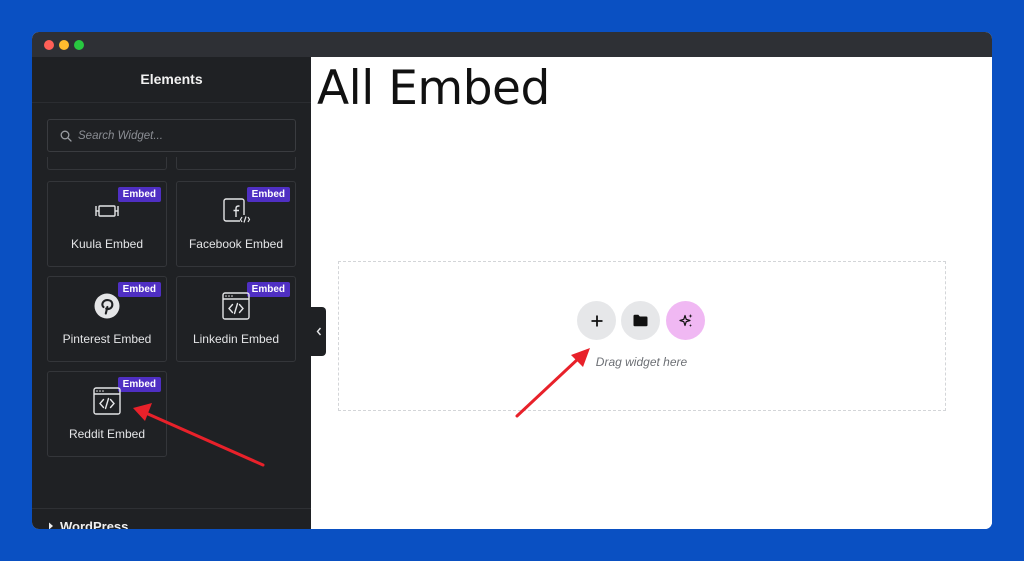 The image size is (1024, 561). Describe the element at coordinates (107, 306) in the screenshot. I see `pinterest-icon` at that location.